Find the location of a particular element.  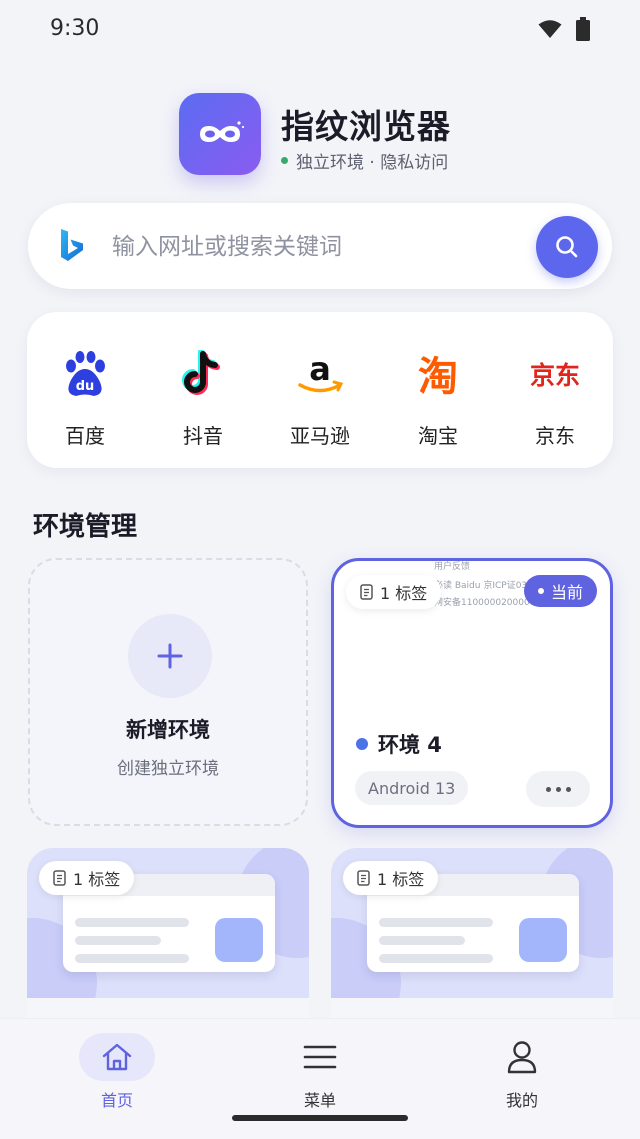

status-icons is located at coordinates (564, 29).